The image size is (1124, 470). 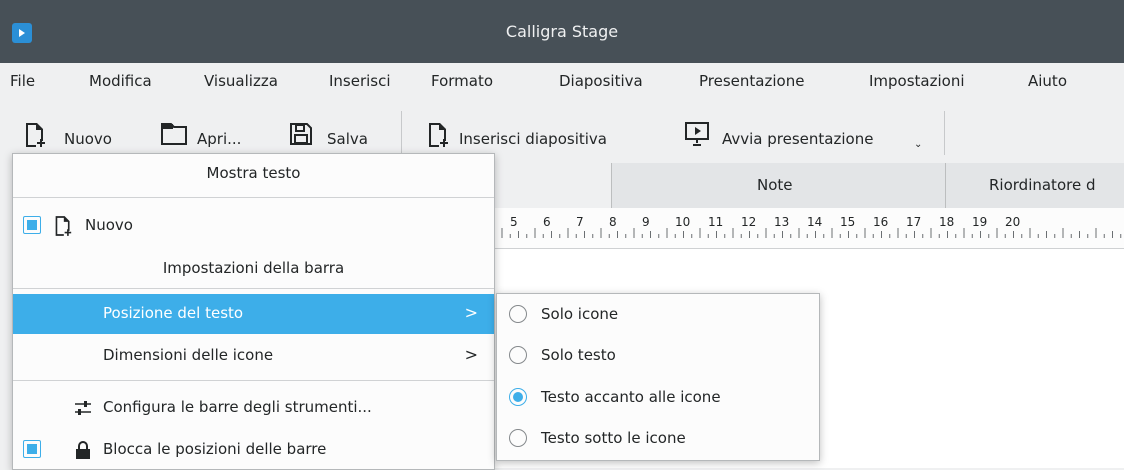 I want to click on menu-view: Visualizza, so click(x=241, y=81).